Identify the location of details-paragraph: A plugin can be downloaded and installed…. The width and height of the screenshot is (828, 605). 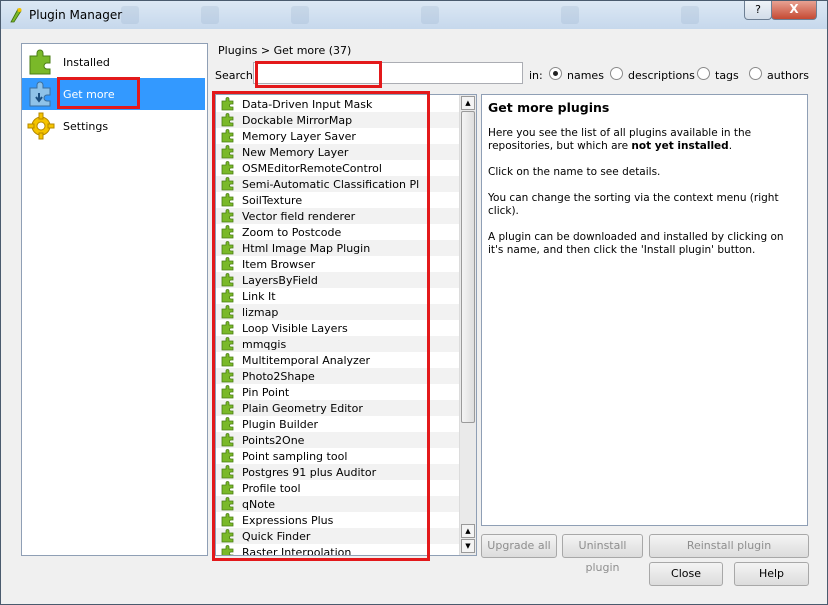
(636, 243).